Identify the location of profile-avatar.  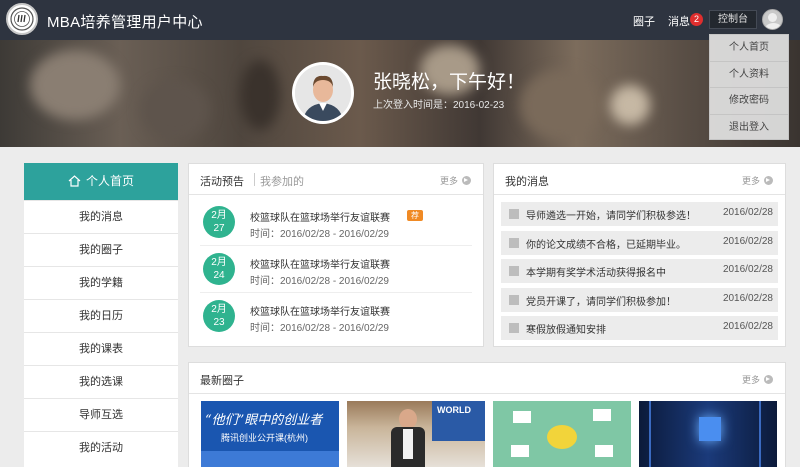
(323, 93).